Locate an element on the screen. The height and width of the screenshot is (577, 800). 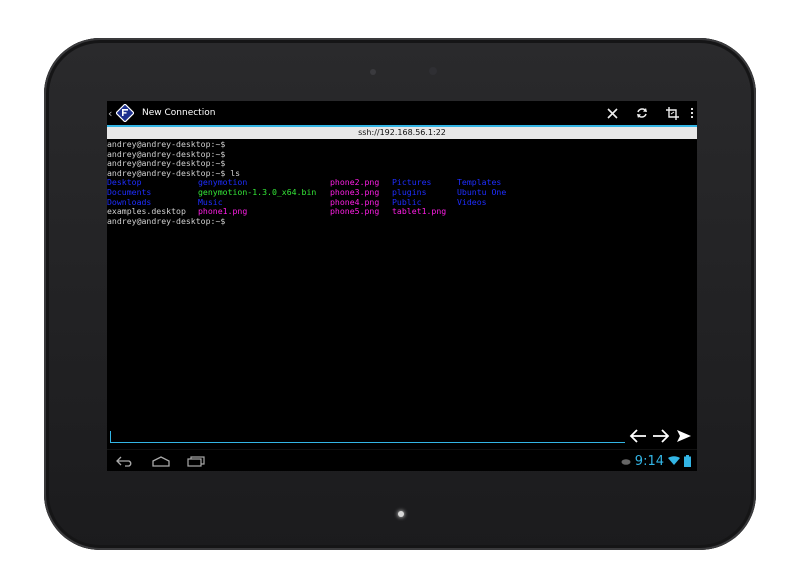
cloud-icon is located at coordinates (626, 461).